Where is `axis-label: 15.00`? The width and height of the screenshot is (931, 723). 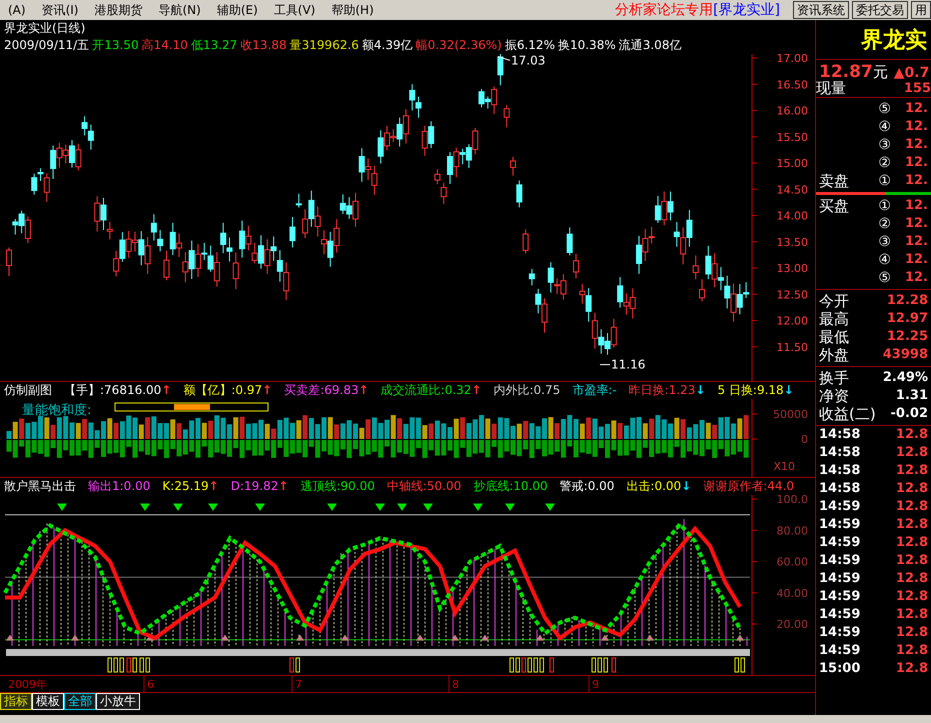 axis-label: 15.00 is located at coordinates (792, 163).